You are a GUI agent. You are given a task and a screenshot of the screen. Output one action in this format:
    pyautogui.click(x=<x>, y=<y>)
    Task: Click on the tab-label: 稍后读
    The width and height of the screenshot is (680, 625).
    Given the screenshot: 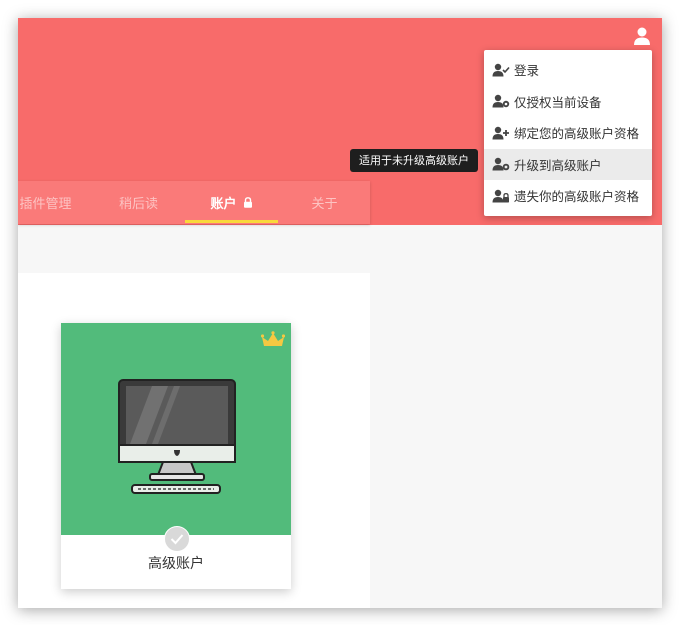 What is the action you would take?
    pyautogui.click(x=138, y=204)
    